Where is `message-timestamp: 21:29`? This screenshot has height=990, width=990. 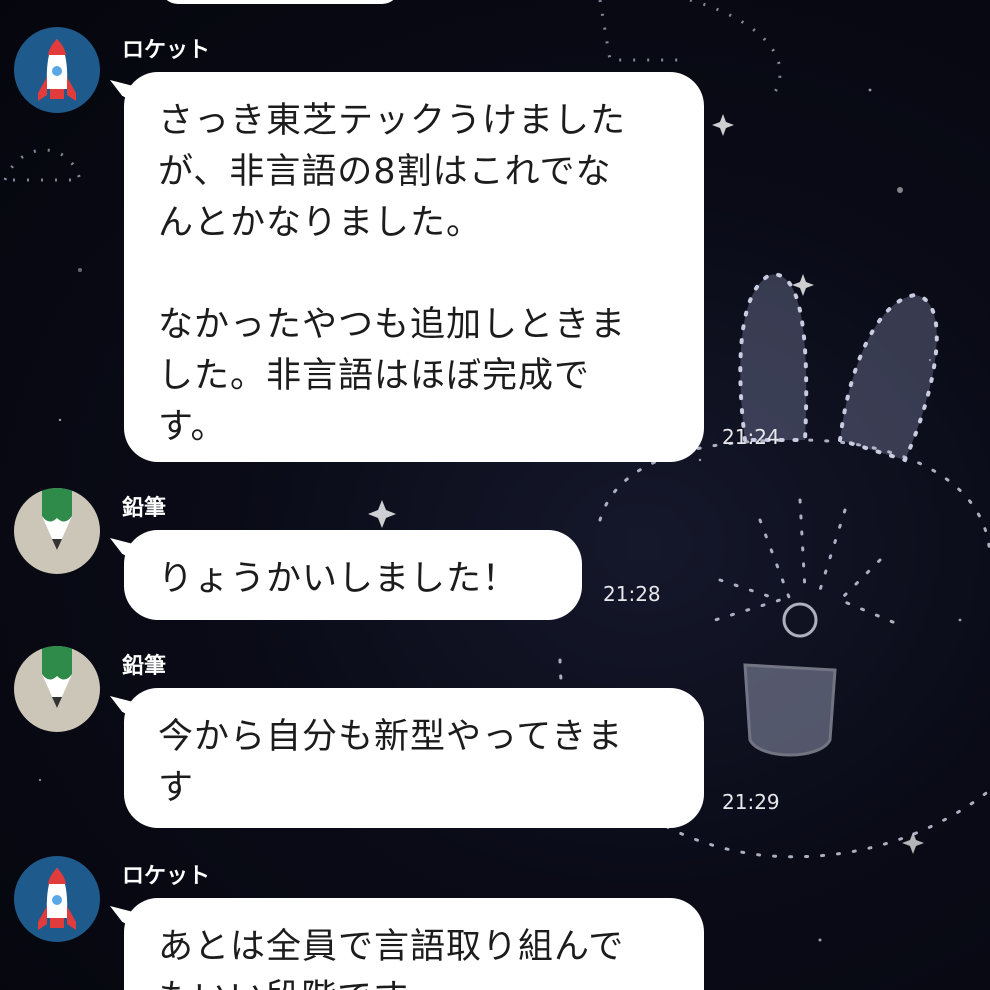
message-timestamp: 21:29 is located at coordinates (751, 802).